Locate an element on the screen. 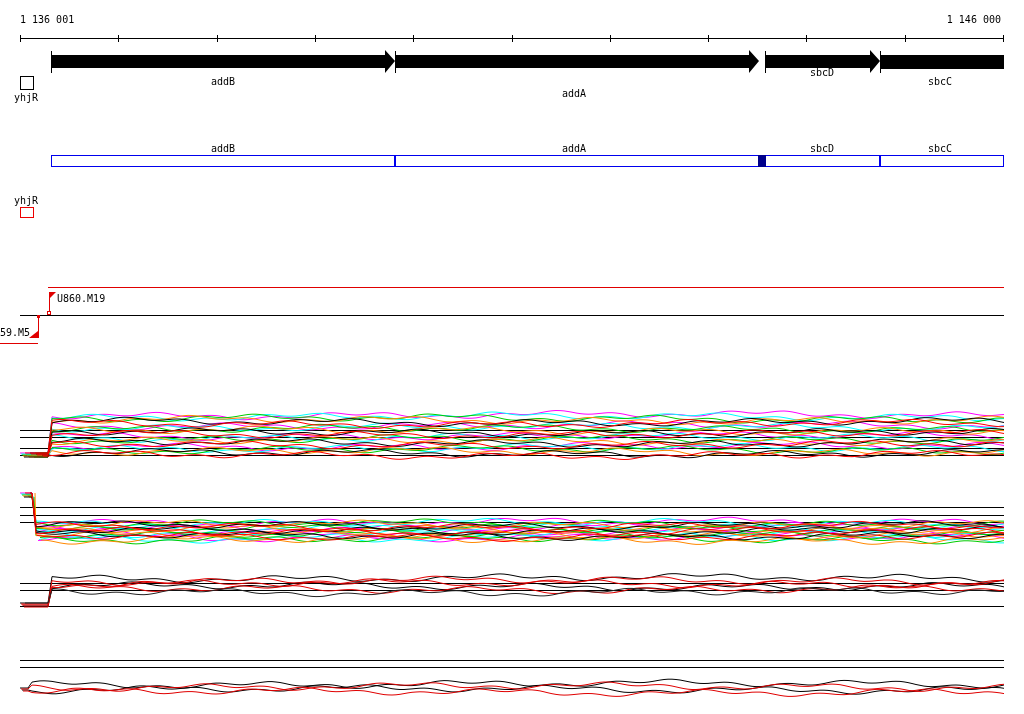 This screenshot has width=1024, height=714. gene-box is located at coordinates (27, 83).